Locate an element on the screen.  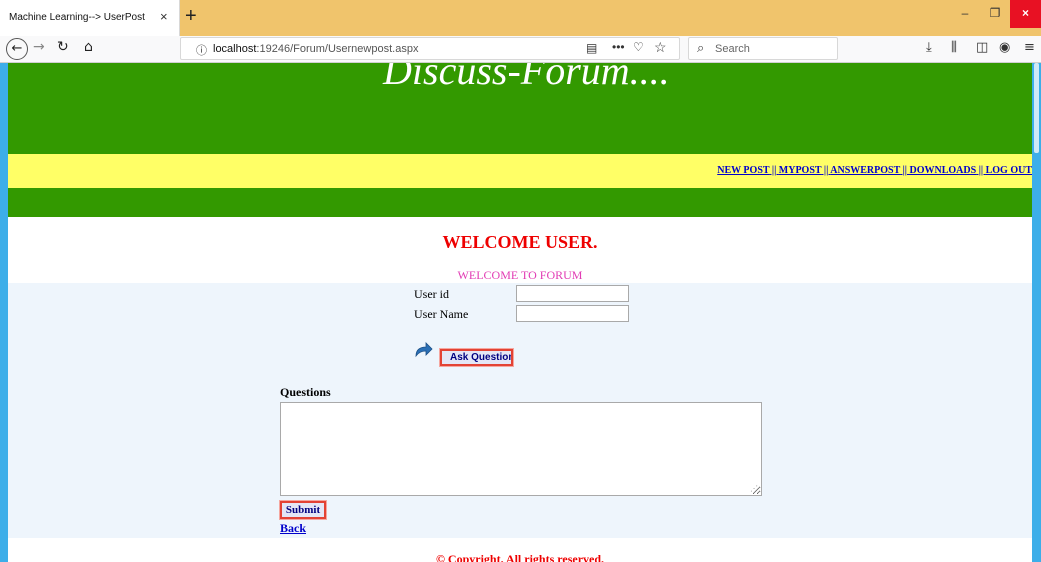
user-name-field is located at coordinates (572, 313).